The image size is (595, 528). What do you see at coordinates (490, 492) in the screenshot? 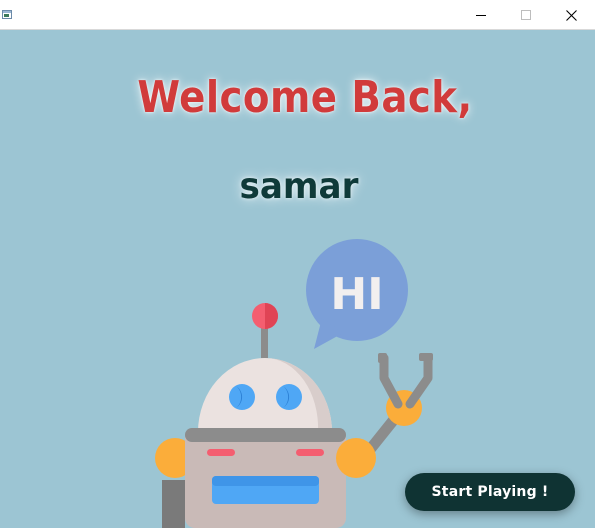
I see `start-playing-button: Start Playing !` at bounding box center [490, 492].